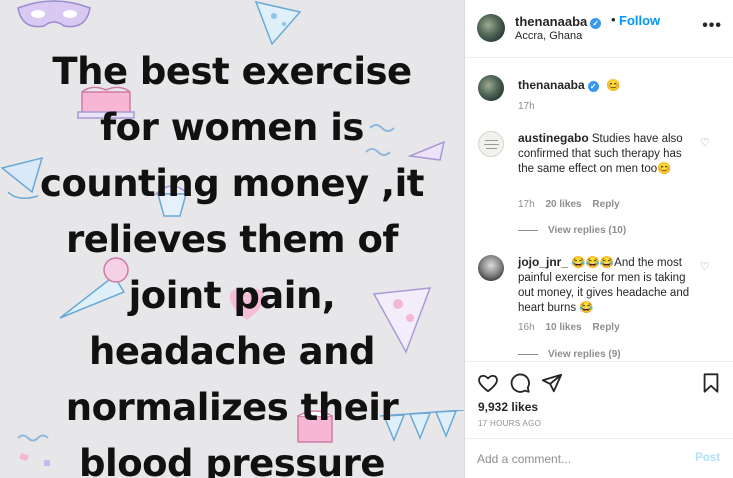  I want to click on image-text-line: normalizes their, so click(232, 407).